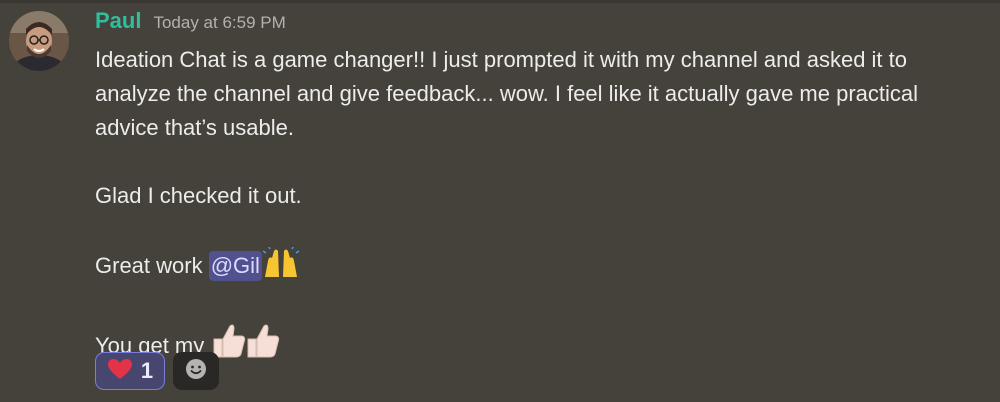 This screenshot has height=402, width=1000. What do you see at coordinates (246, 346) in the screenshot?
I see `thumbs-up-emoji` at bounding box center [246, 346].